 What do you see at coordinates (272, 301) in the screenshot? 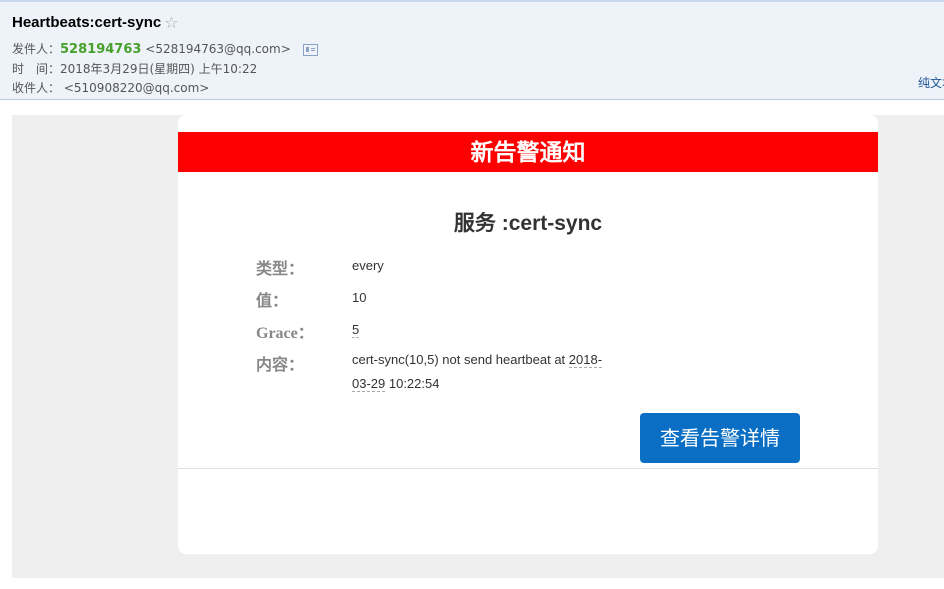
I see `value-label: 值：` at bounding box center [272, 301].